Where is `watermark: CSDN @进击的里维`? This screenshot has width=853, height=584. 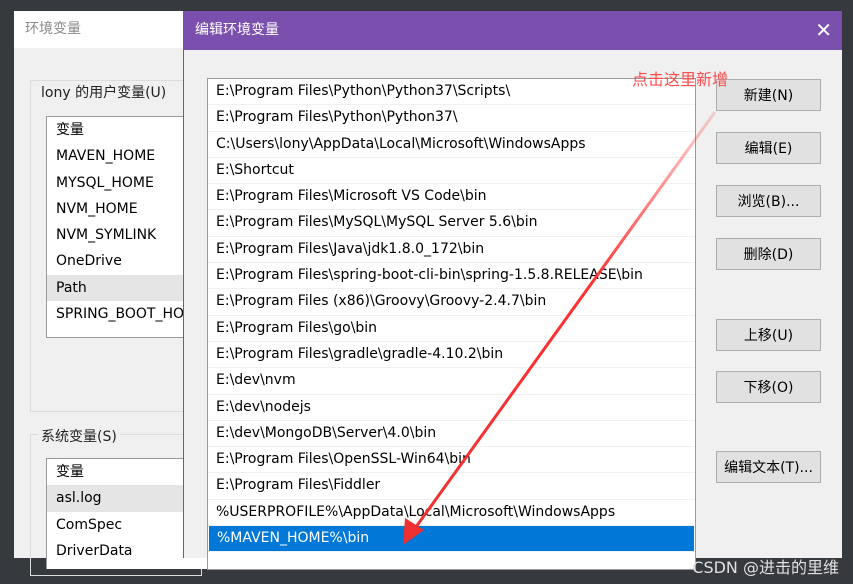 watermark: CSDN @进击的里维 is located at coordinates (765, 567).